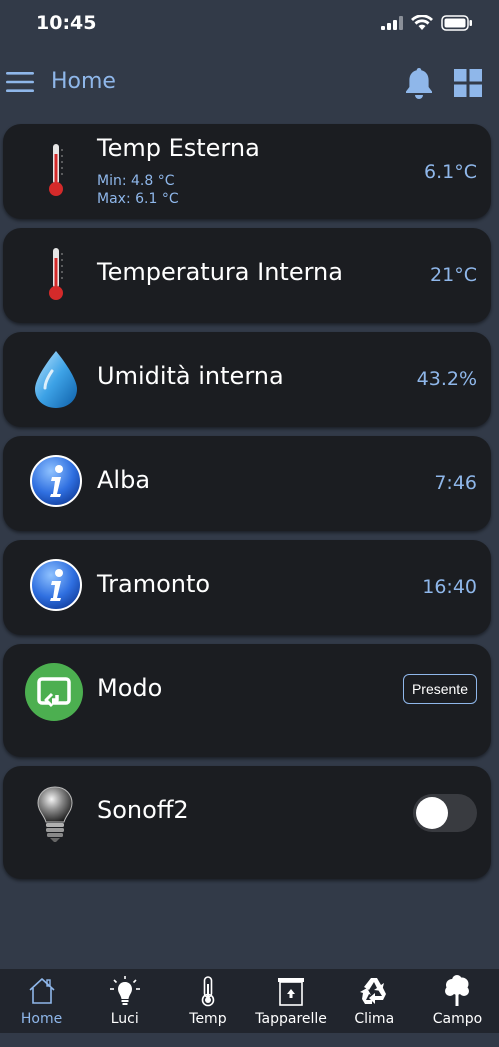 Image resolution: width=499 pixels, height=1047 pixels. What do you see at coordinates (439, 689) in the screenshot?
I see `mode-presente-button: Presente` at bounding box center [439, 689].